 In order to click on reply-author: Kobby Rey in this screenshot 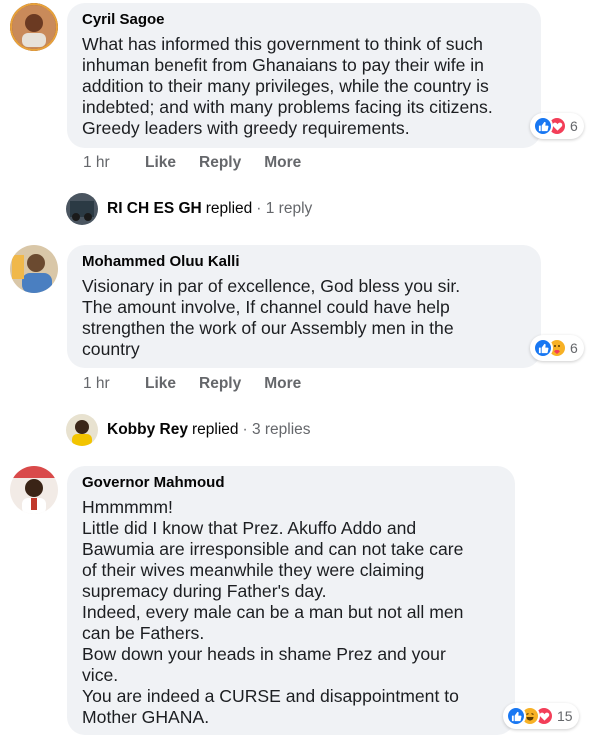, I will do `click(147, 430)`.